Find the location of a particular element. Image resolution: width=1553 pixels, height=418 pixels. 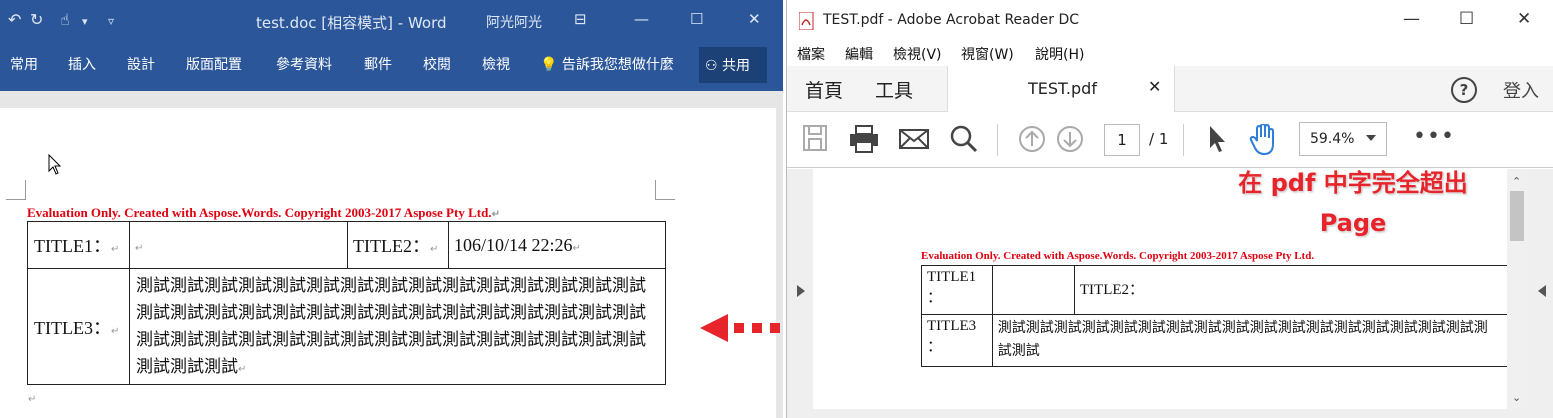

close-tab-icon: ✕ is located at coordinates (1154, 86).